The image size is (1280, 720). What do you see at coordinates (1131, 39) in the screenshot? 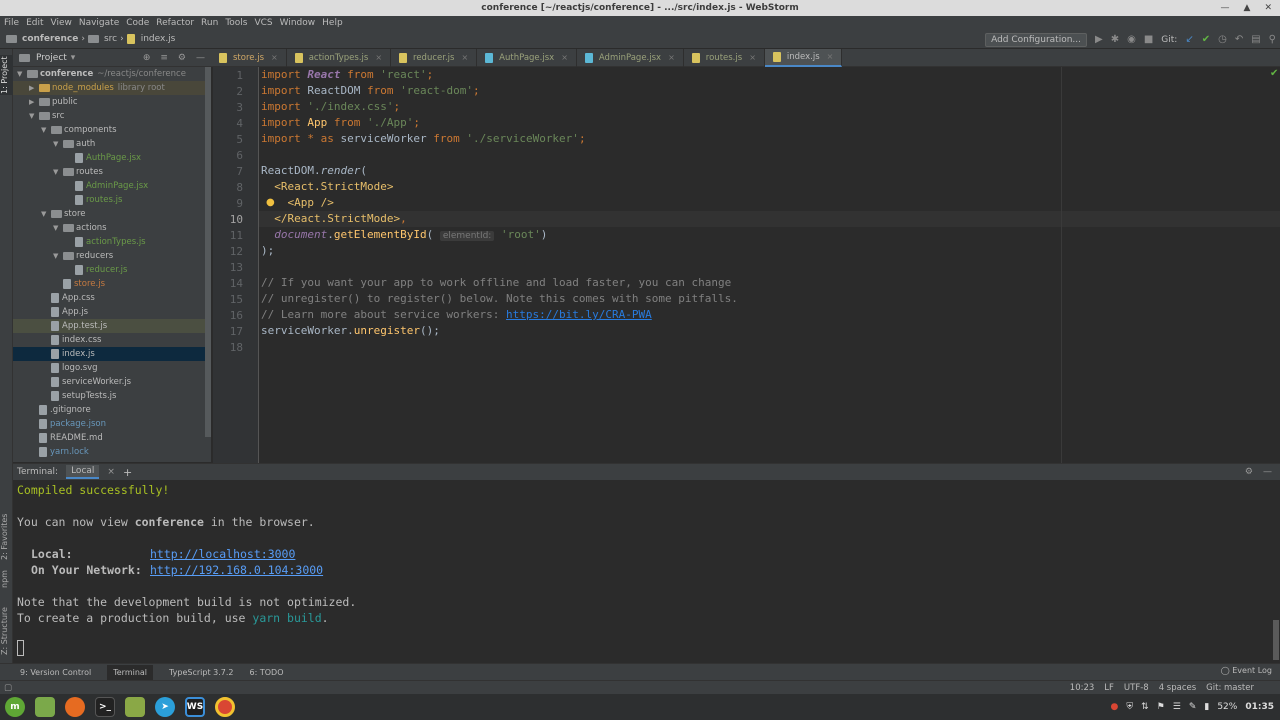
I see `coverage-icon: ◉` at bounding box center [1131, 39].